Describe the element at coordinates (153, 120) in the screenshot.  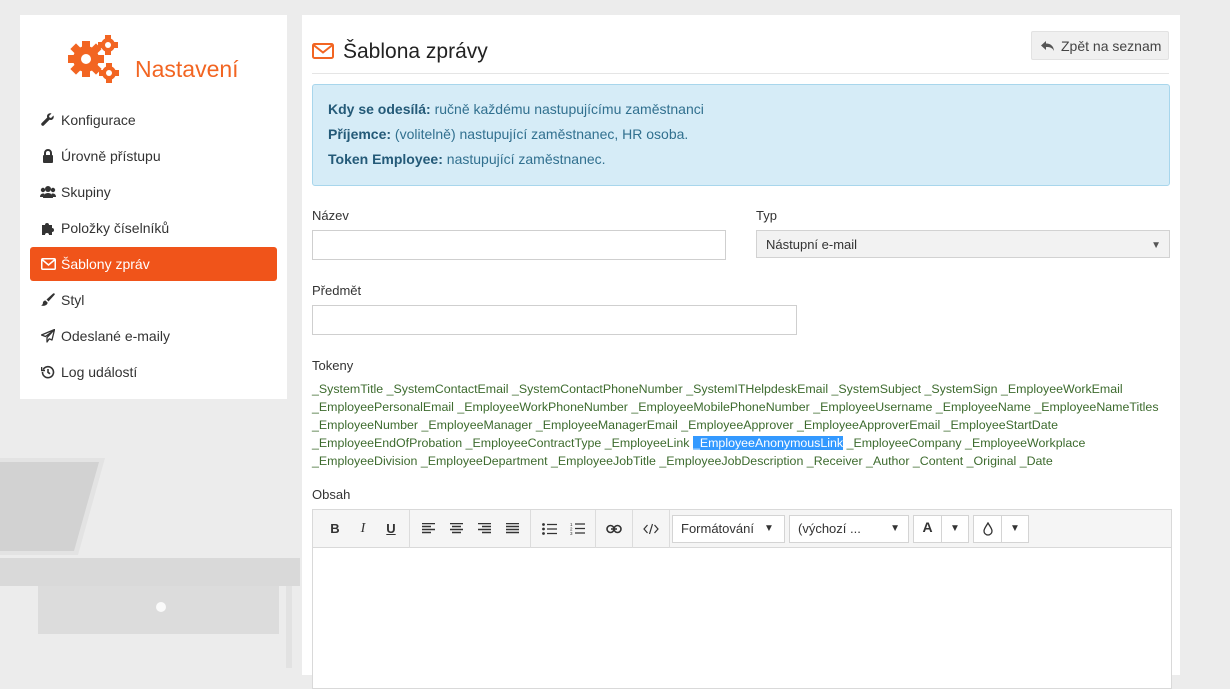
I see `sidebar-item-configuration: Konfigurace` at that location.